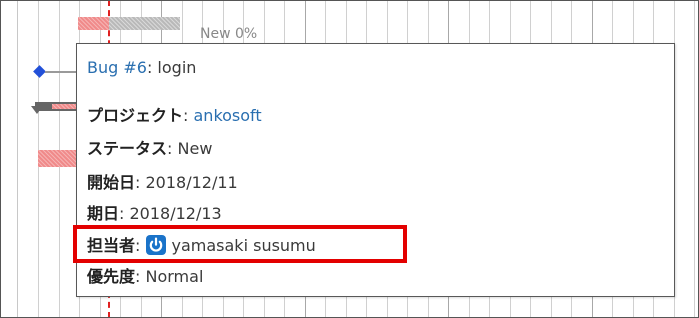 This screenshot has height=318, width=699. I want to click on tooltip-status-row: ステータス: New, so click(149, 149).